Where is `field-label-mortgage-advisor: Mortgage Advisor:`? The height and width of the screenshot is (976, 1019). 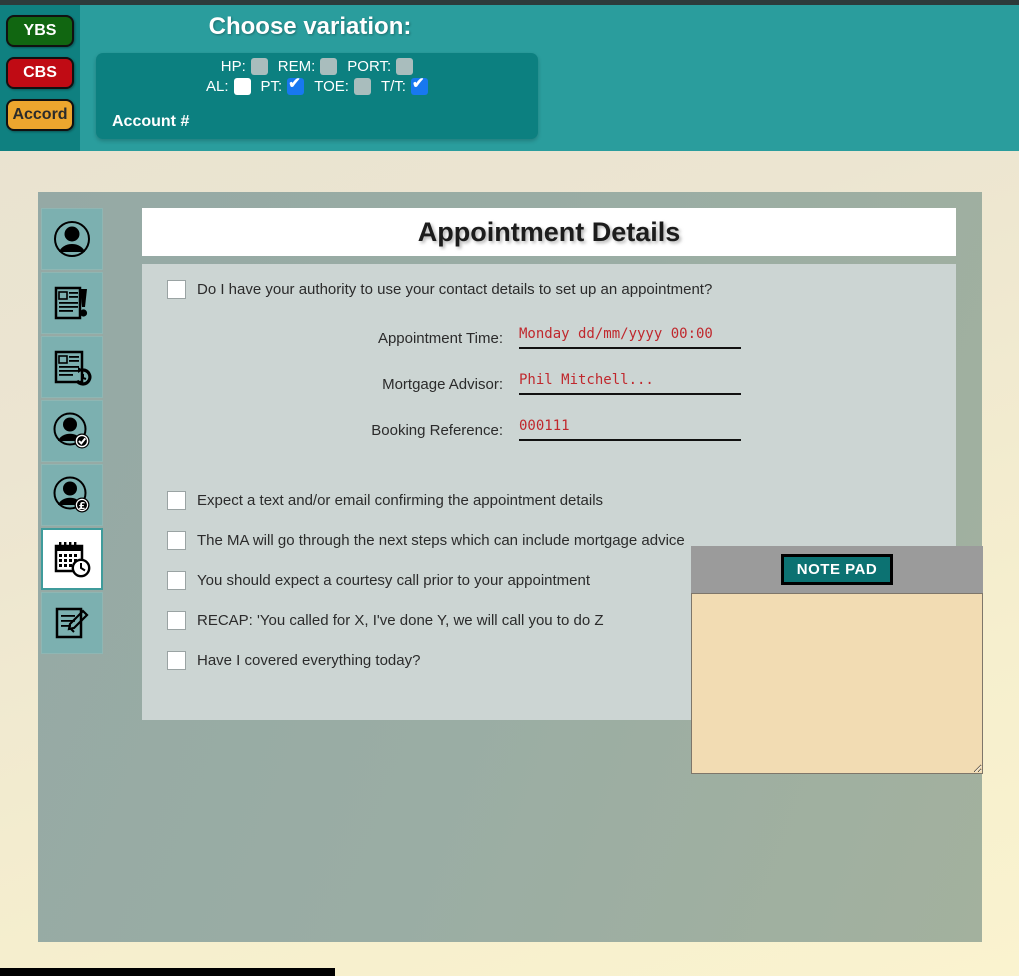 field-label-mortgage-advisor: Mortgage Advisor: is located at coordinates (442, 384).